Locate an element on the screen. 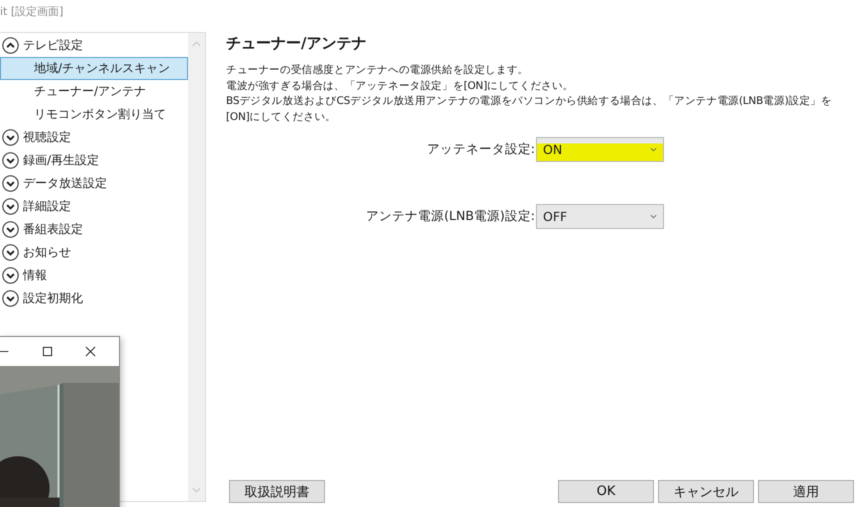 Image resolution: width=862 pixels, height=507 pixels. close-icon is located at coordinates (90, 351).